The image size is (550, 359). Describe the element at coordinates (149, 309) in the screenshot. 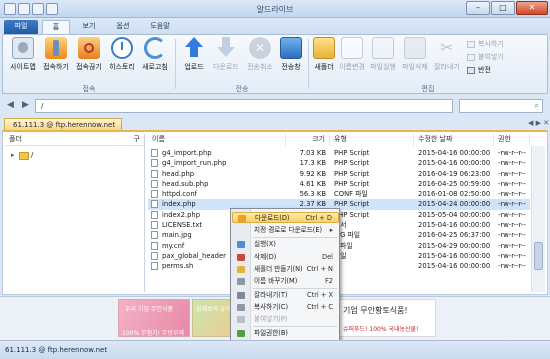

I see `ad1-text-top: 우리 기업 무인식품` at that location.